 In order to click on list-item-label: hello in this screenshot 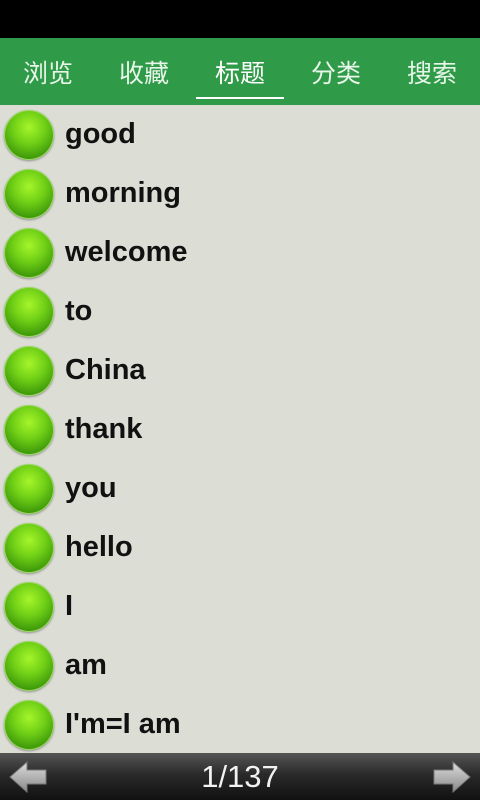, I will do `click(99, 547)`.